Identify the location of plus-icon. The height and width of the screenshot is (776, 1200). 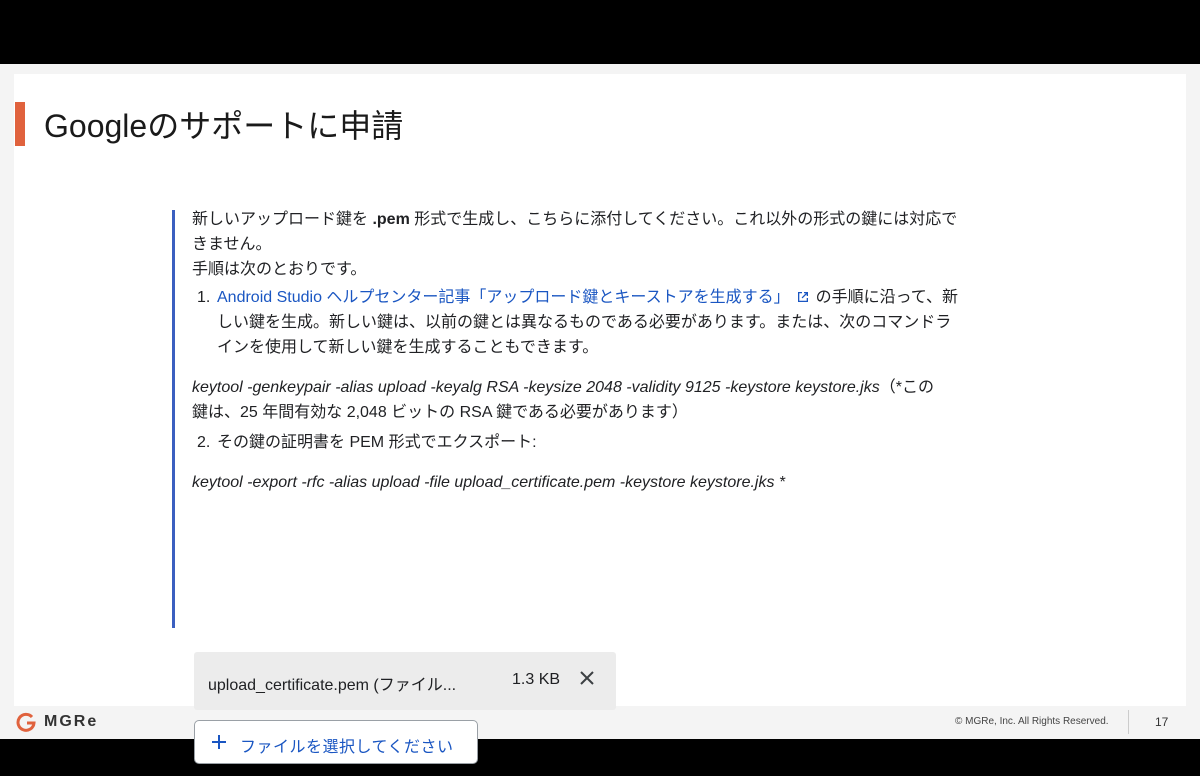
(219, 742).